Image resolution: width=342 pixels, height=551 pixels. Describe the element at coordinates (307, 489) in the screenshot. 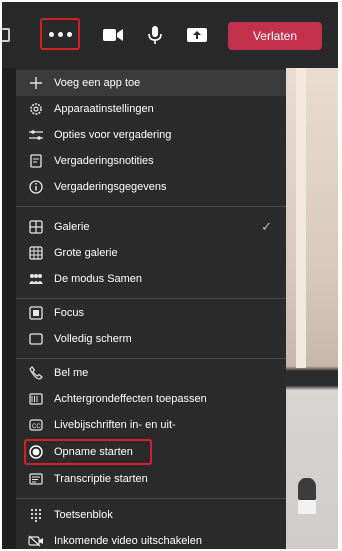

I see `video-plant` at that location.